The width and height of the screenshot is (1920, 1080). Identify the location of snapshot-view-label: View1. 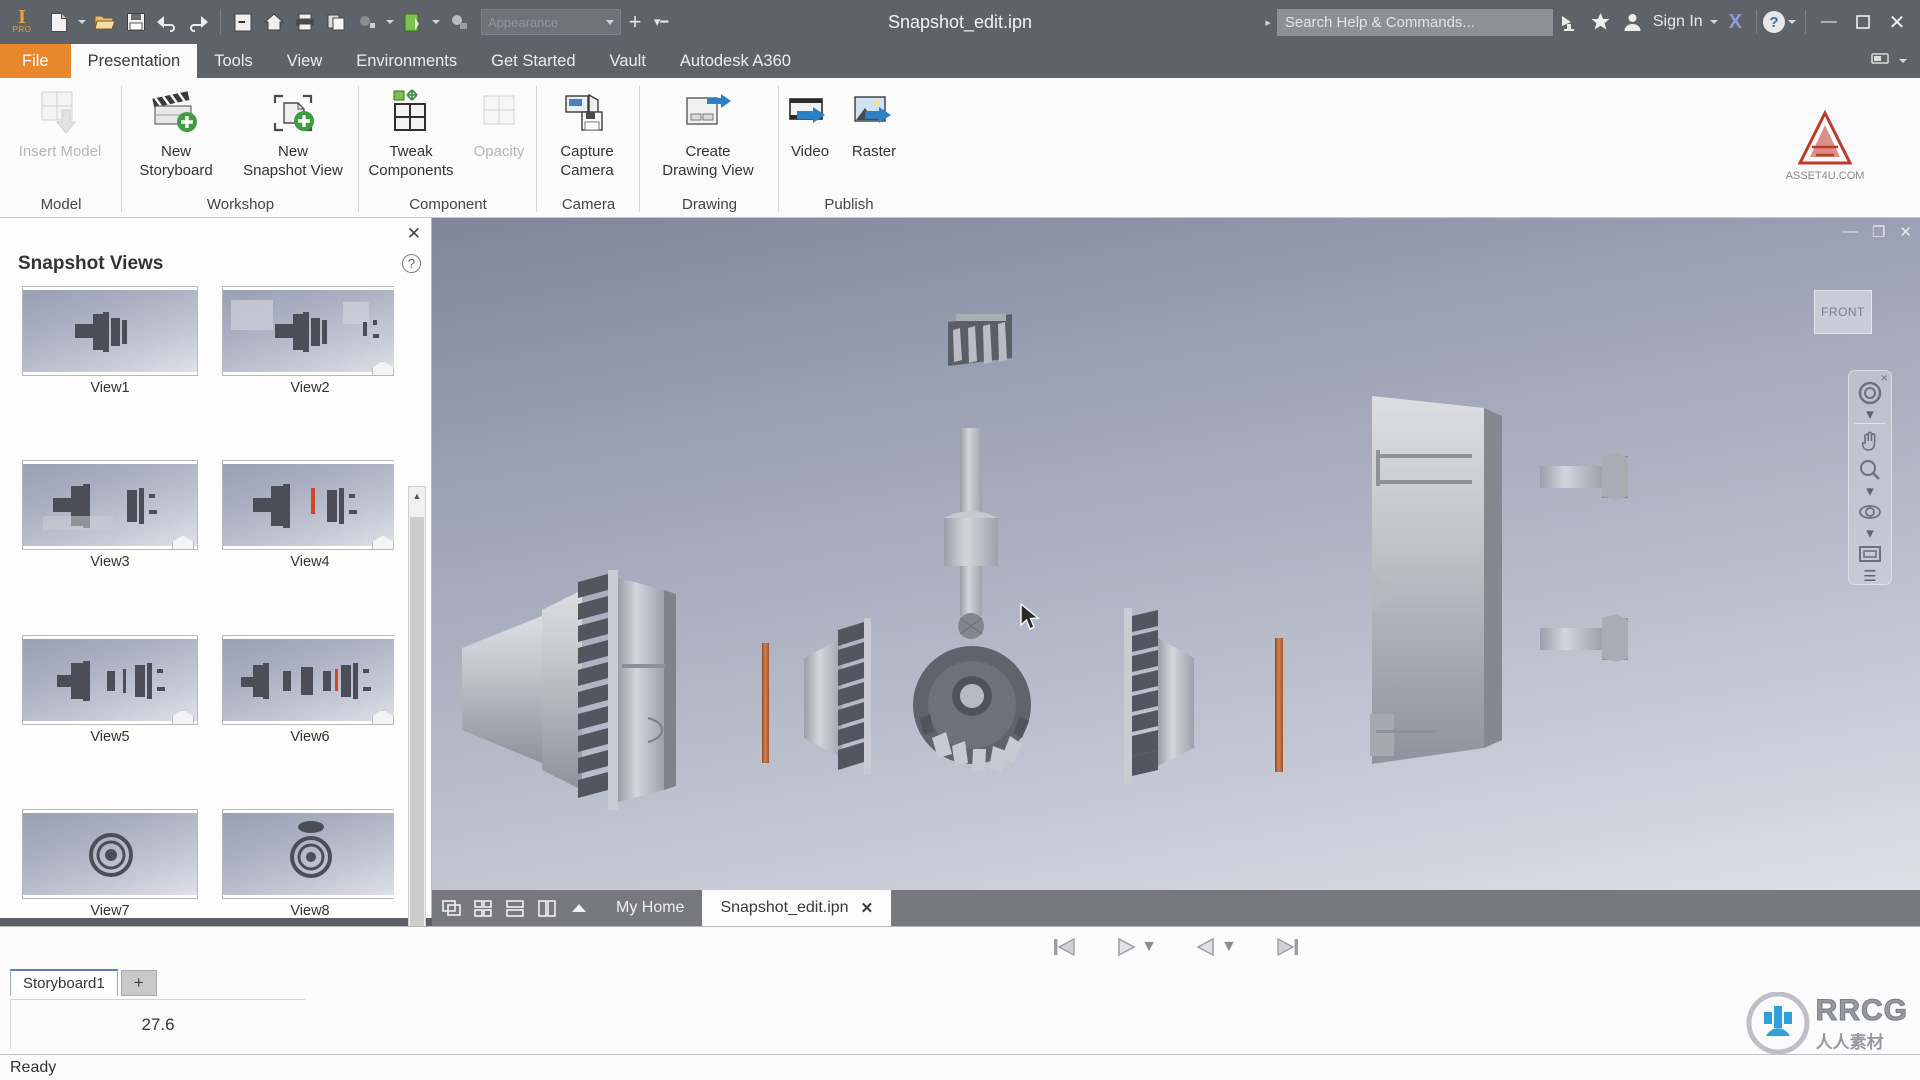
(110, 388).